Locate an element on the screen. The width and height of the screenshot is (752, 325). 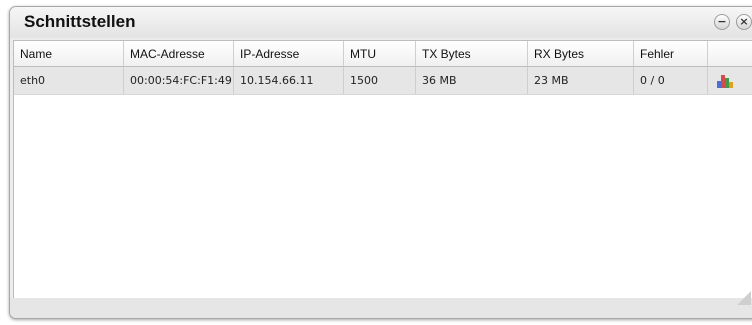
close-button: × is located at coordinates (744, 22).